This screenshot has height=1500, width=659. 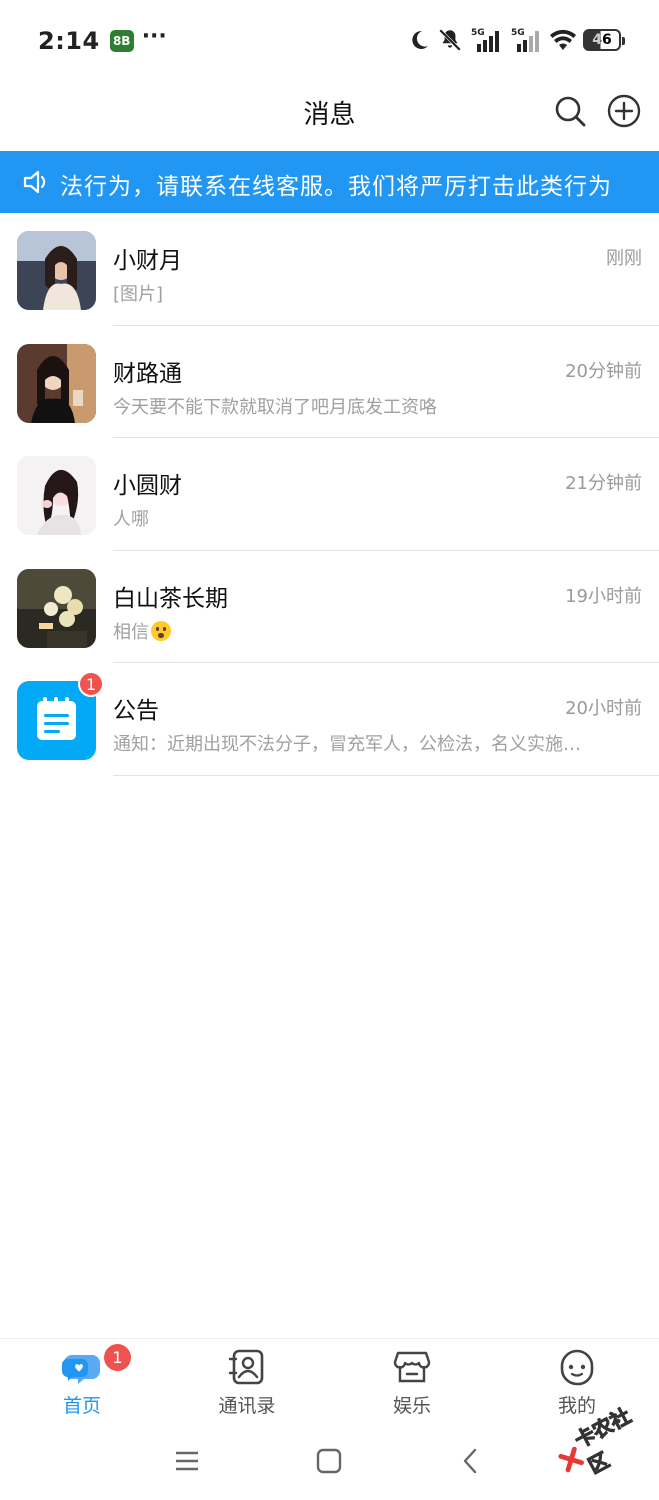 What do you see at coordinates (518, 33) in the screenshot?
I see `network-2-label: 5G` at bounding box center [518, 33].